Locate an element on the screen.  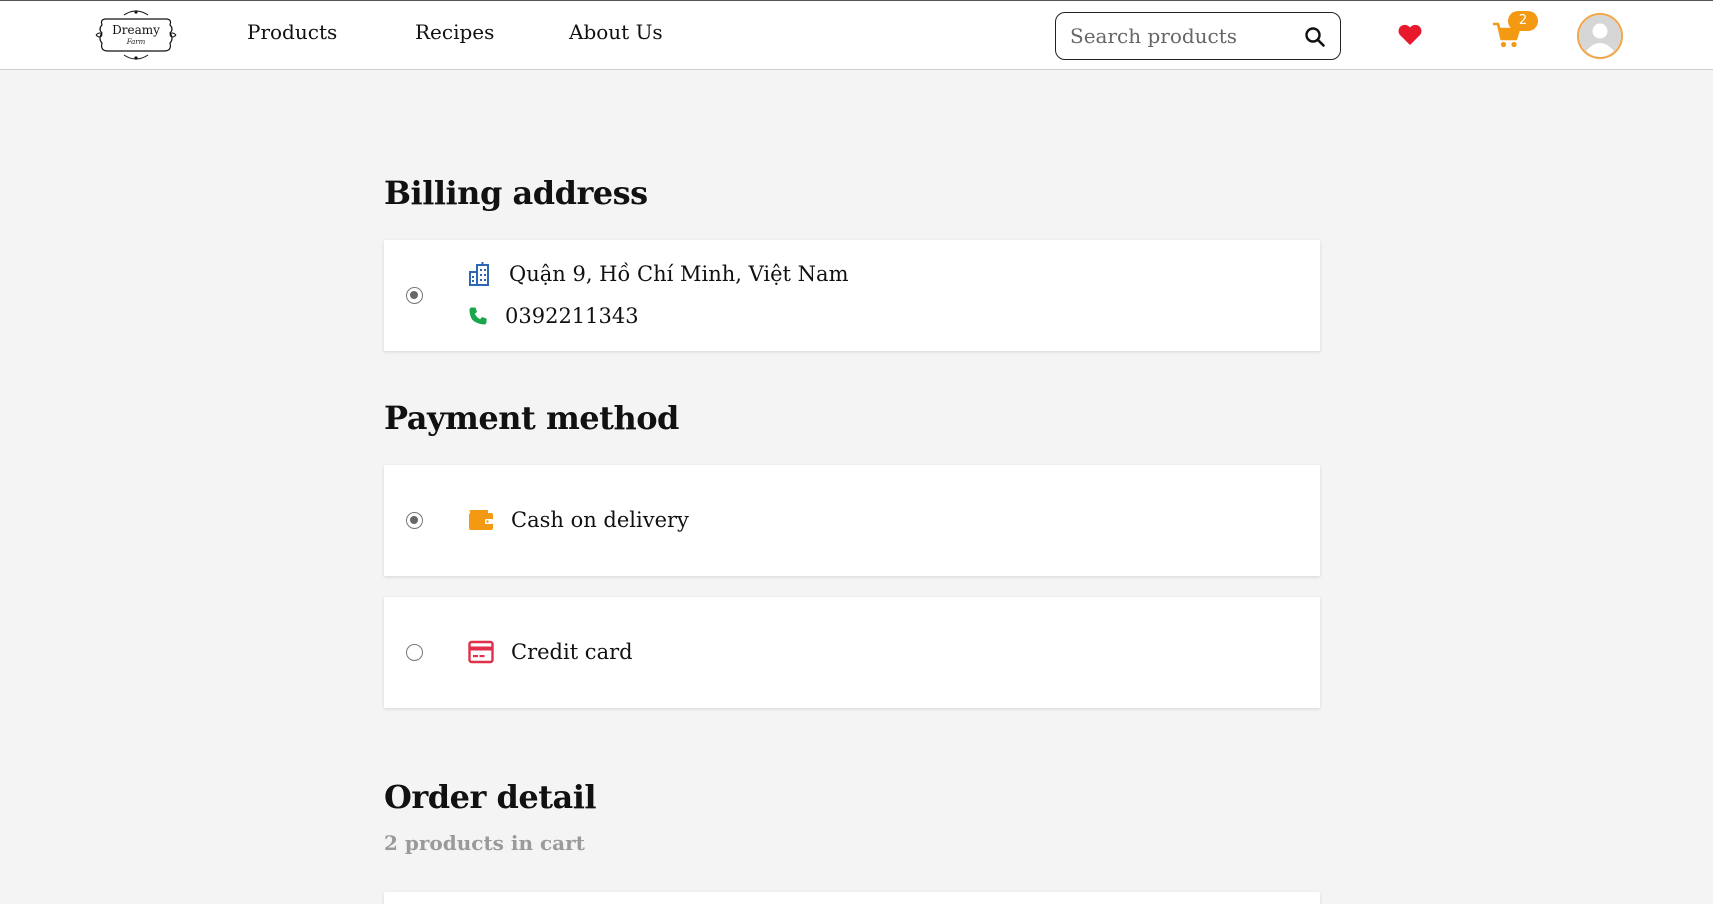
payment-credit-card-label: Credit card is located at coordinates (572, 652).